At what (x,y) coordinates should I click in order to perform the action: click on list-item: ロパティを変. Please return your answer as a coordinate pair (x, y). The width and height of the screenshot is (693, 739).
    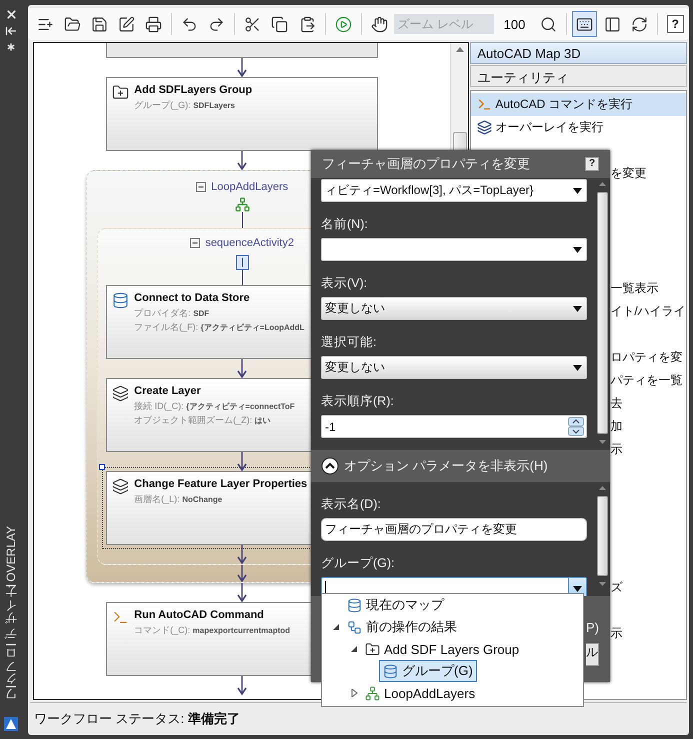
    Looking at the image, I should click on (646, 357).